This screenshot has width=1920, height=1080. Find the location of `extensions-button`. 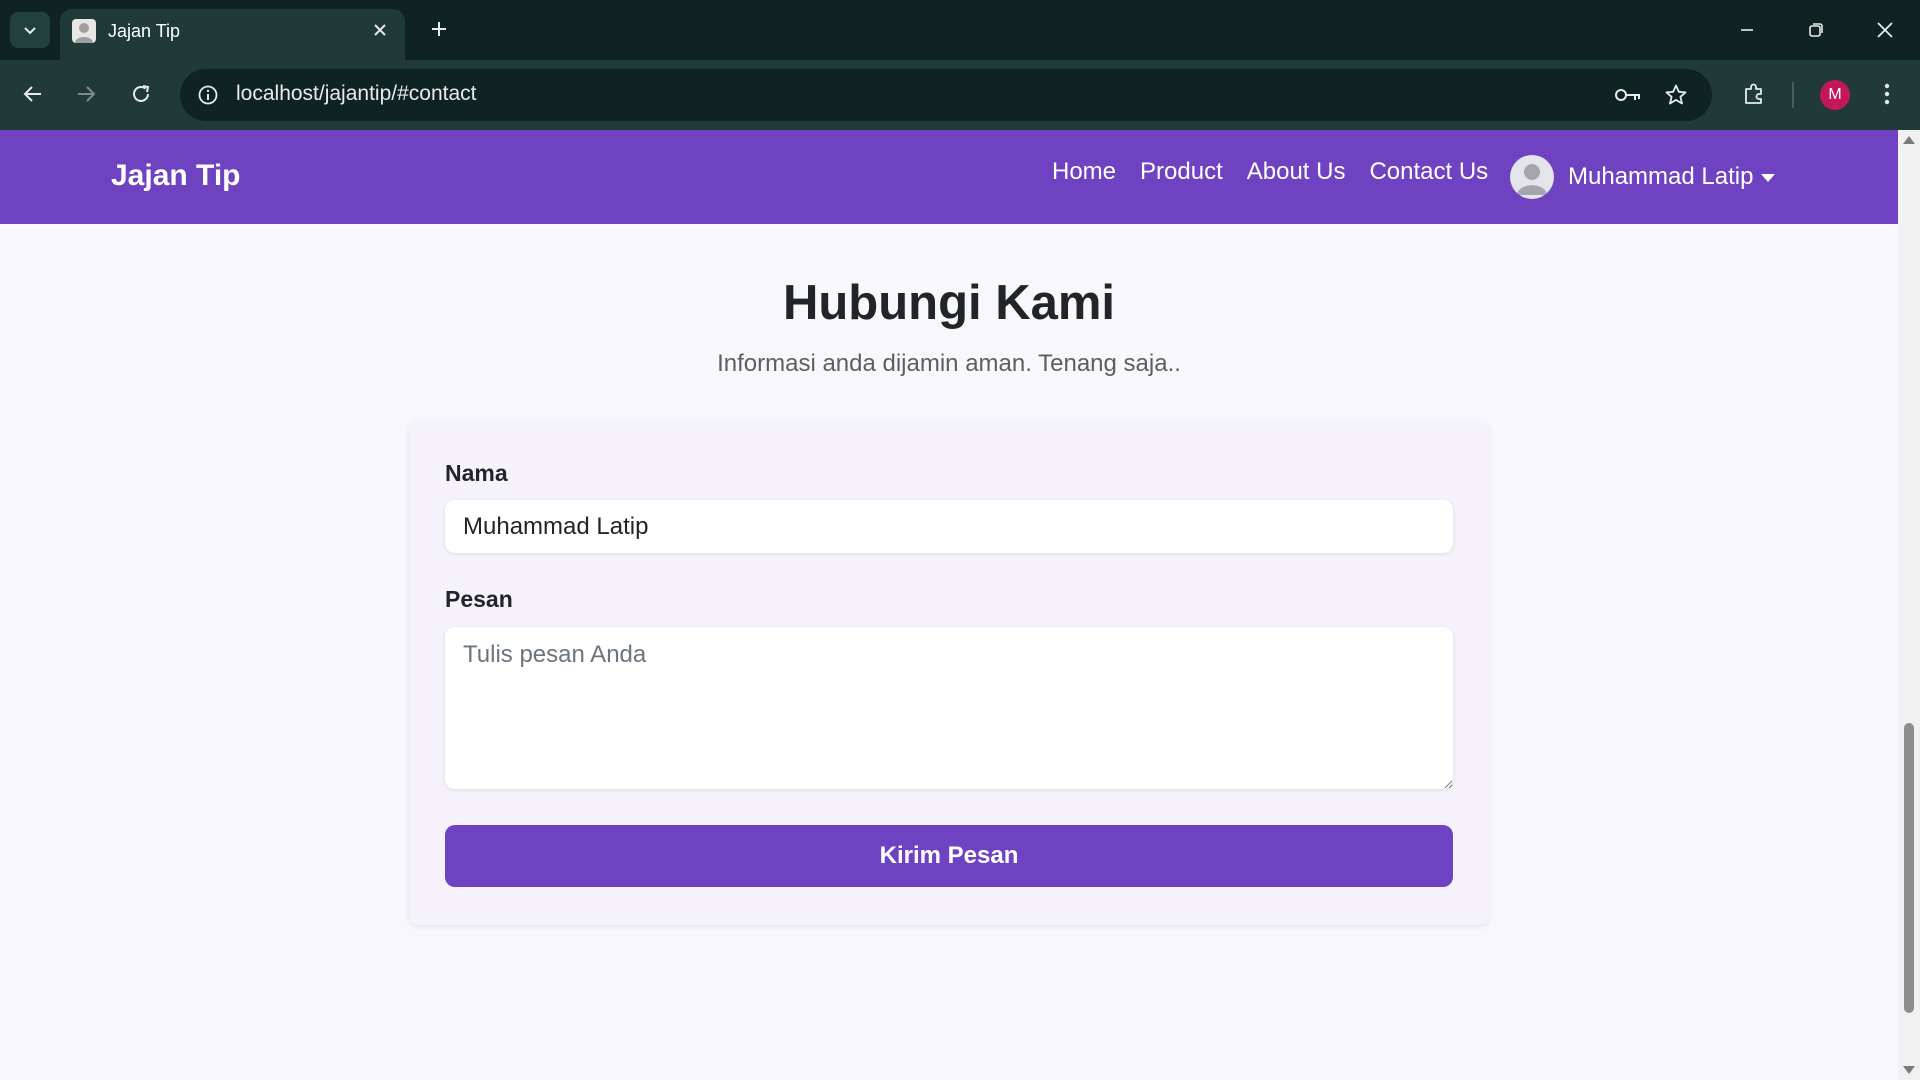

extensions-button is located at coordinates (1754, 94).